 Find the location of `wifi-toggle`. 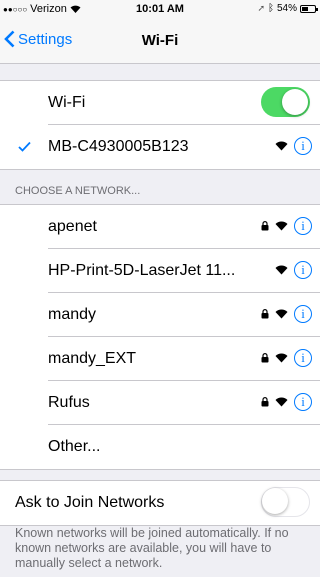

wifi-toggle is located at coordinates (285, 102).